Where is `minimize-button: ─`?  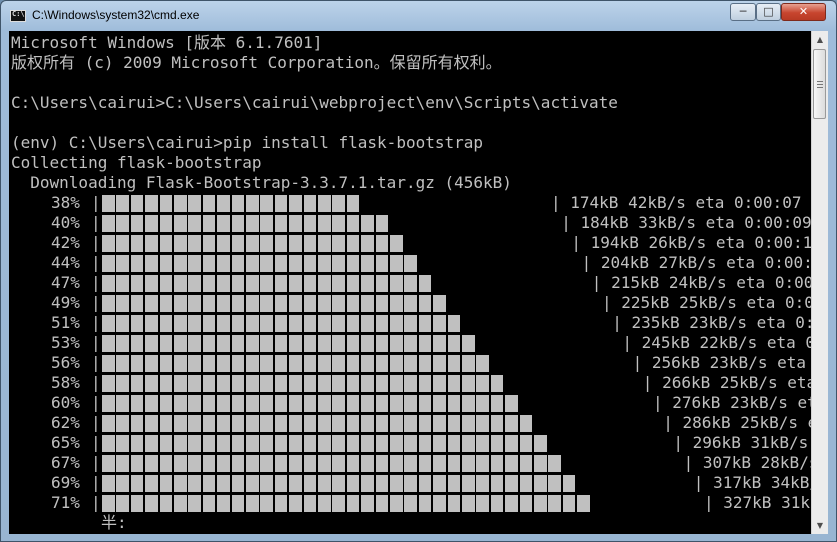 minimize-button: ─ is located at coordinates (743, 12).